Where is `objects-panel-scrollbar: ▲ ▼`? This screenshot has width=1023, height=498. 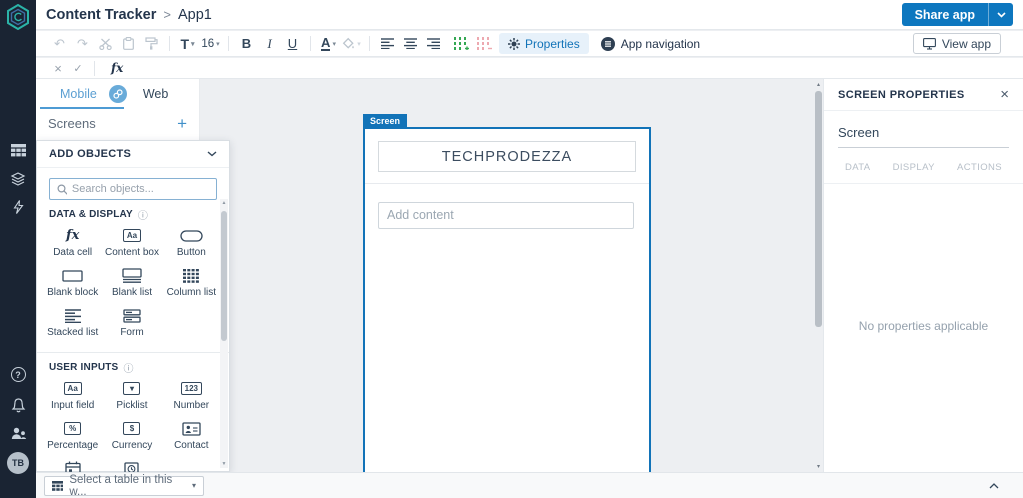
objects-panel-scrollbar: ▲ ▼ is located at coordinates (224, 333).